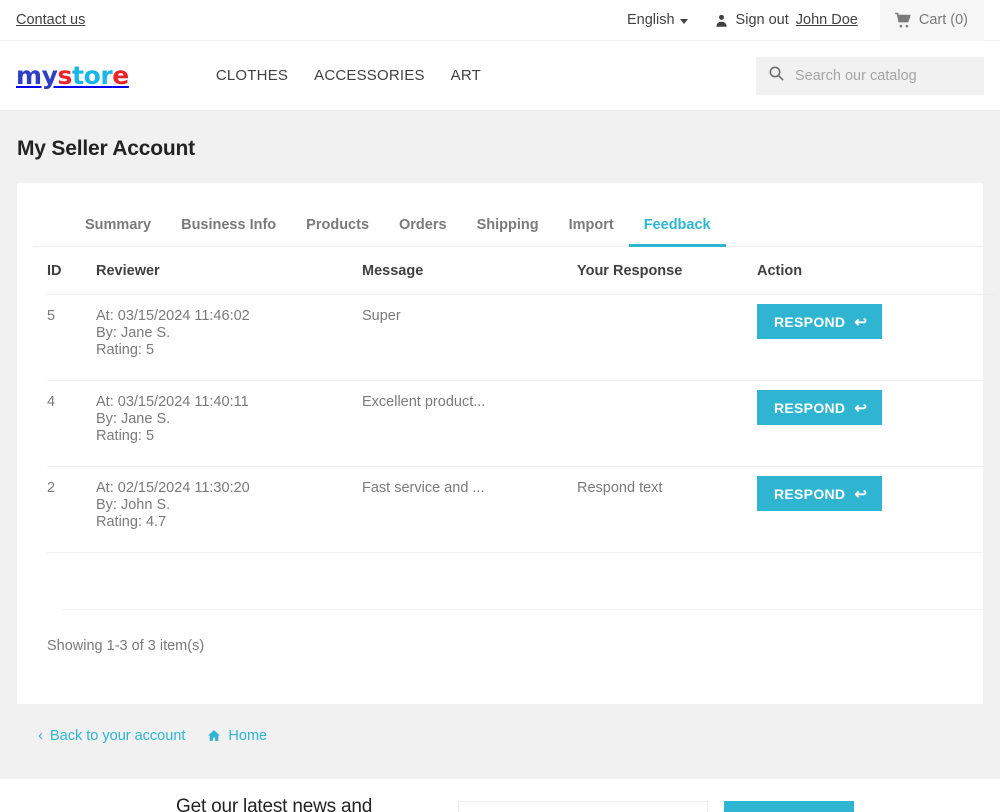 The height and width of the screenshot is (812, 1000). I want to click on main-menu: CLOTHES ACCESSORIES ART, so click(348, 75).